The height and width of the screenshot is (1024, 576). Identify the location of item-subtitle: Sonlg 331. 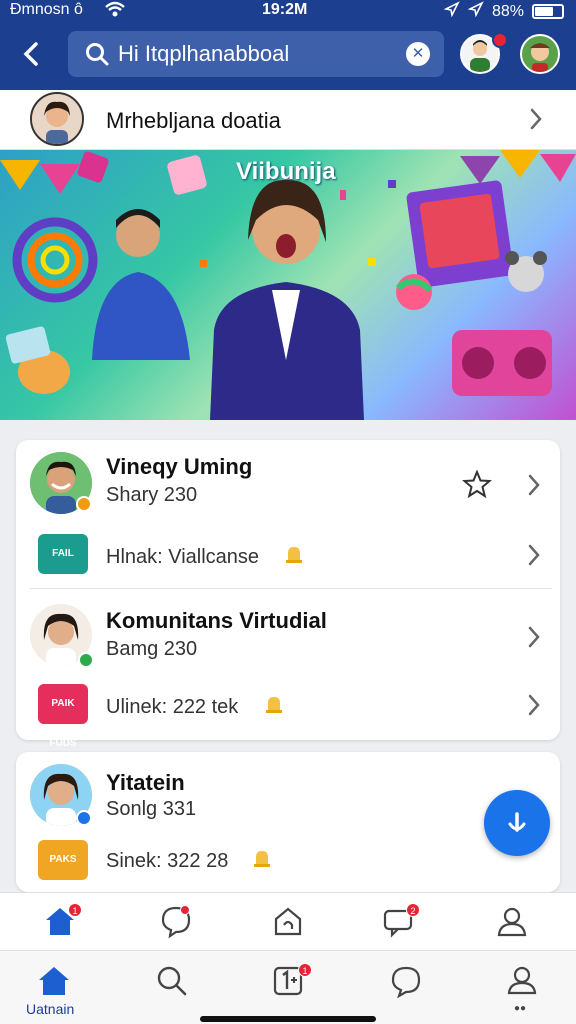
(151, 809).